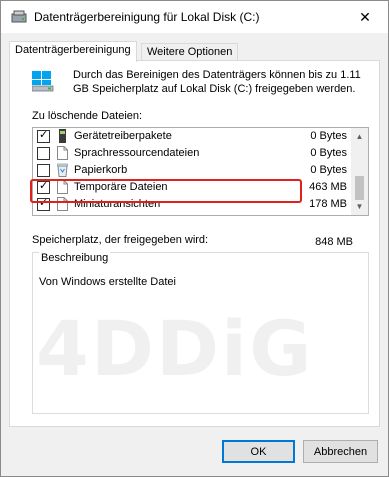  I want to click on cancel-label: Abbrechen, so click(340, 451).